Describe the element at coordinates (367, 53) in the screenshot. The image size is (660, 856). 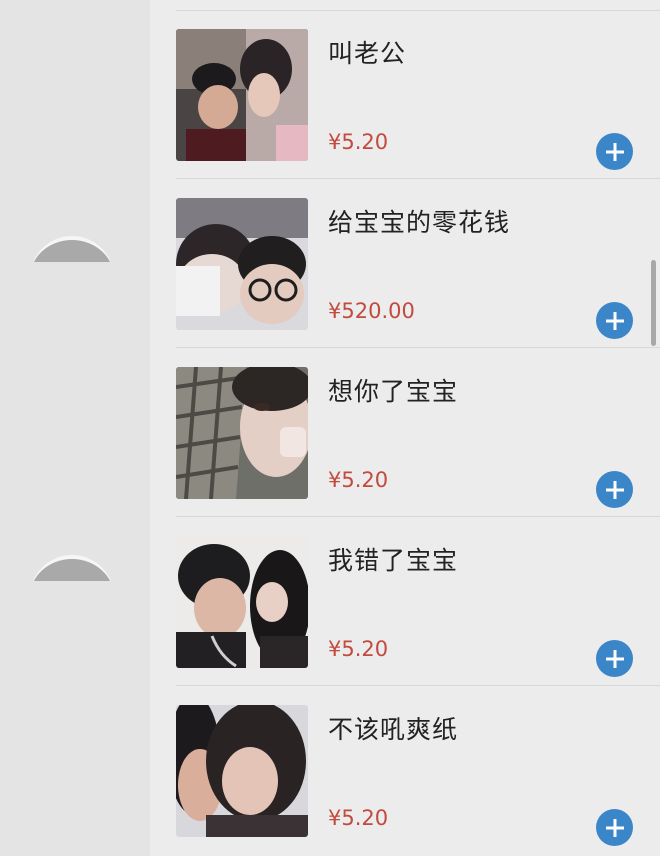
I see `product-title: 叫老公` at that location.